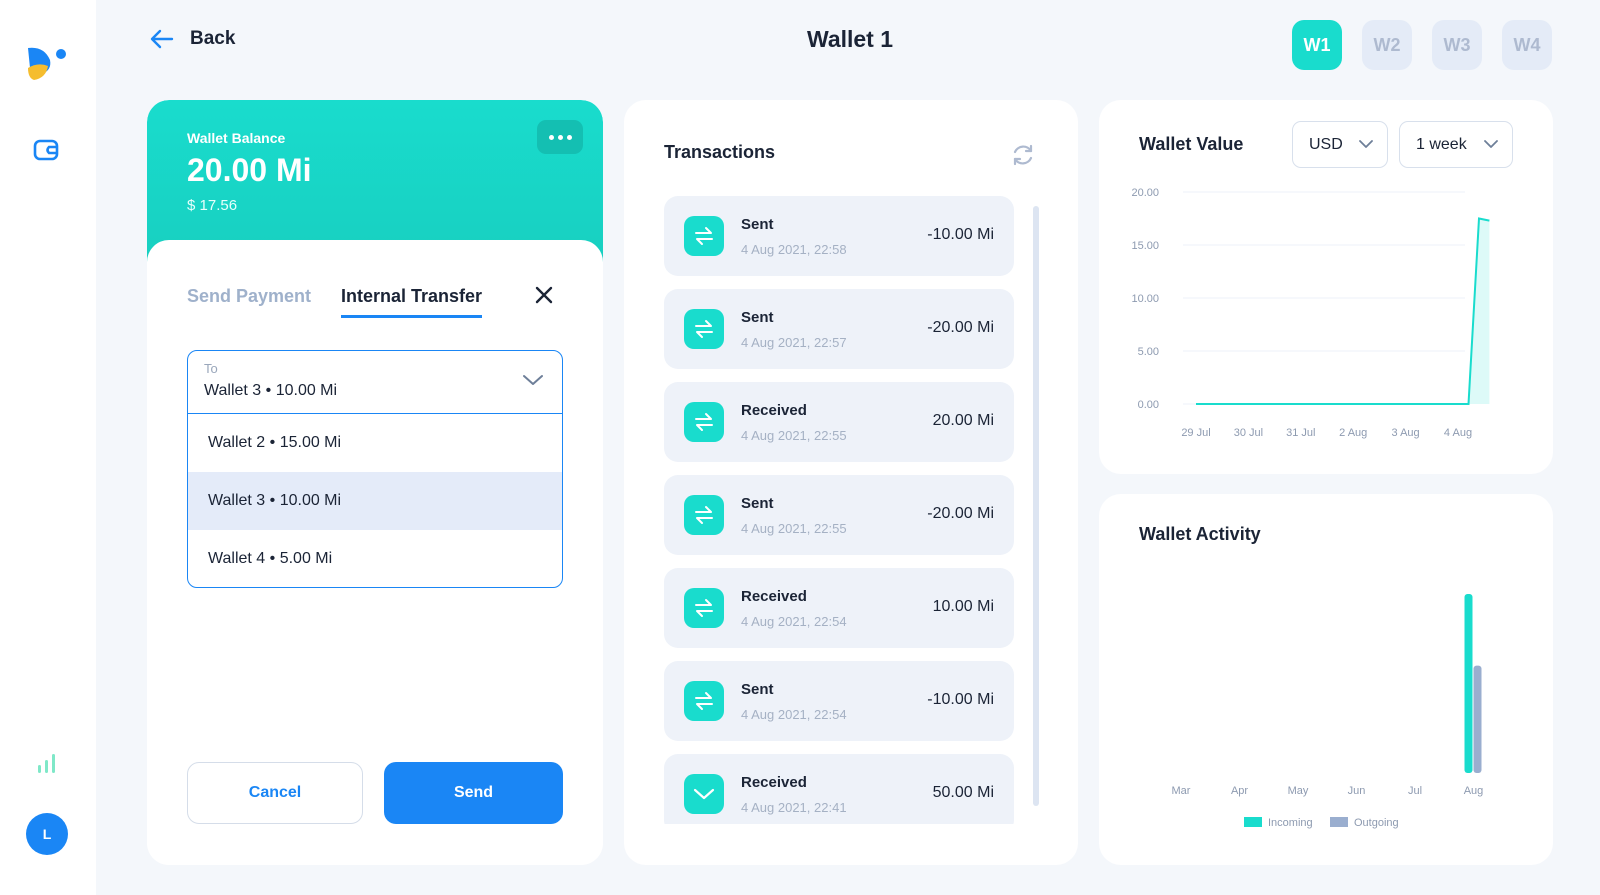  I want to click on tab-send-payment: Send Payment, so click(249, 296).